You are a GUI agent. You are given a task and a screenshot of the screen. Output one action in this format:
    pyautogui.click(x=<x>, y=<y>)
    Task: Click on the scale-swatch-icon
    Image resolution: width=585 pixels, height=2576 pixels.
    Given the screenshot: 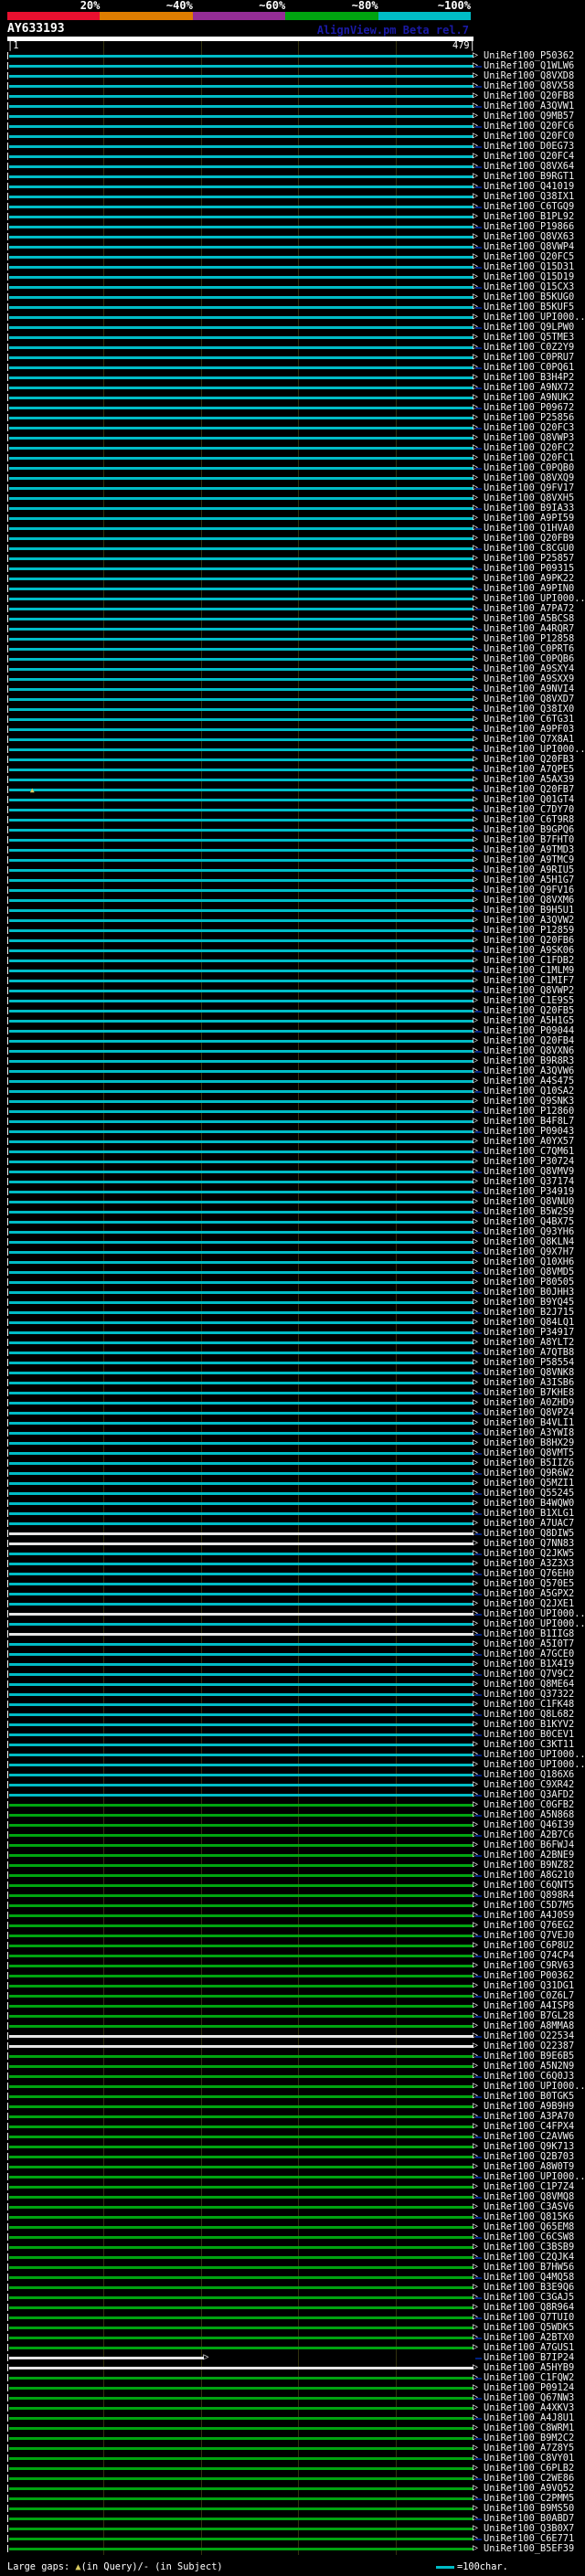 What is the action you would take?
    pyautogui.click(x=445, y=2567)
    